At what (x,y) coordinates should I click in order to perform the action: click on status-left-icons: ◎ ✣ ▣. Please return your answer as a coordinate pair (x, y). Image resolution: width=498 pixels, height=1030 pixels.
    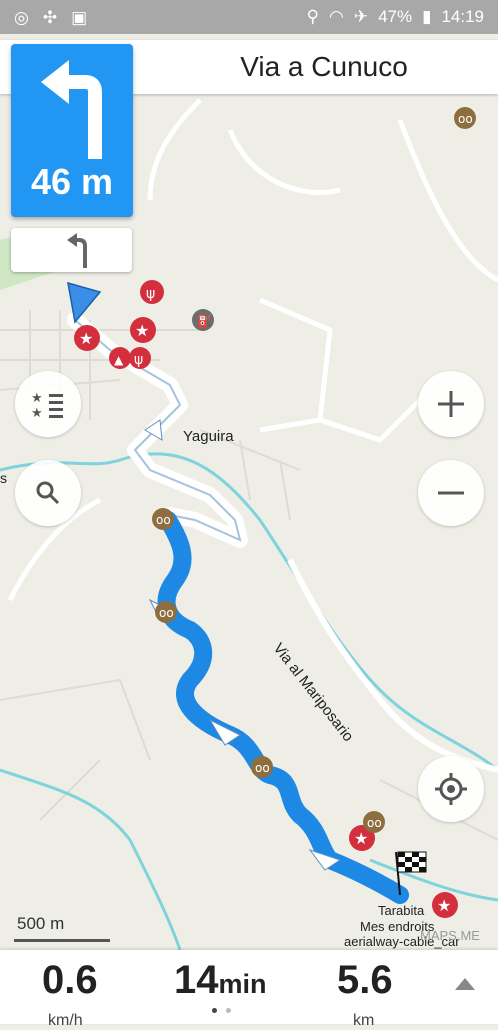
    Looking at the image, I should click on (50, 18).